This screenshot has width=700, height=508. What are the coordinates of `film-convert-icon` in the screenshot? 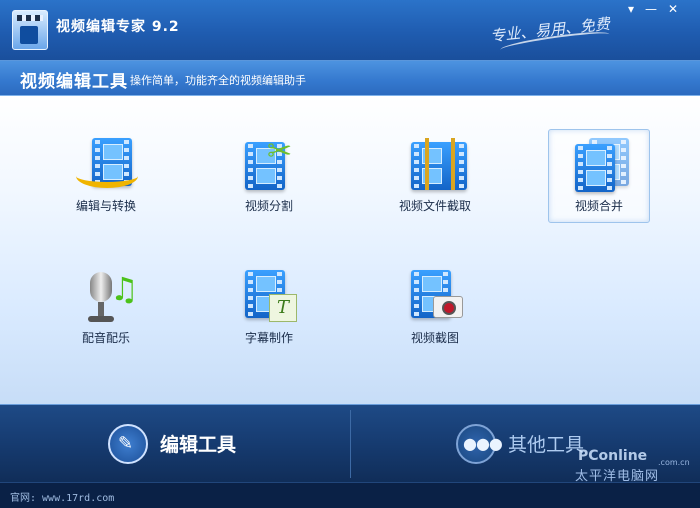 It's located at (107, 166).